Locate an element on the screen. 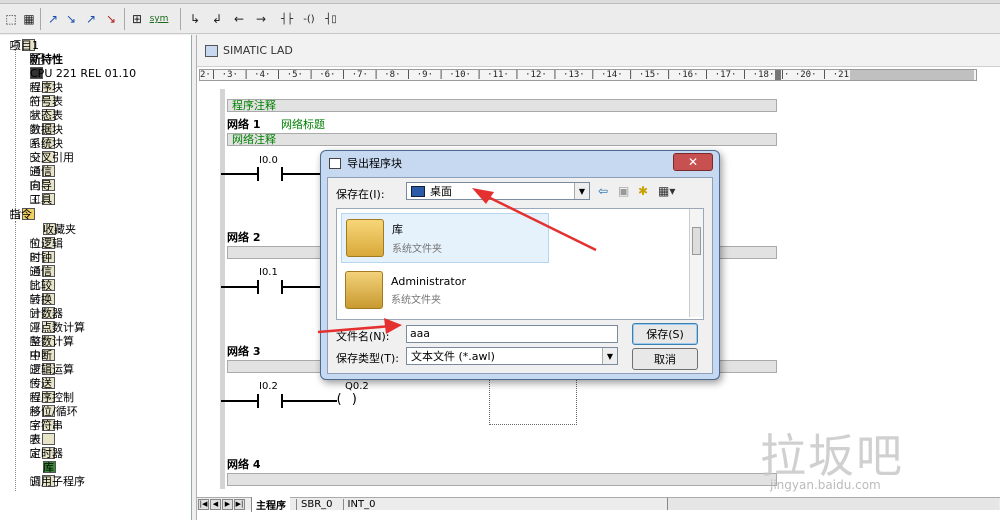  tree-item-communication: + 通信 is located at coordinates (44, 171).